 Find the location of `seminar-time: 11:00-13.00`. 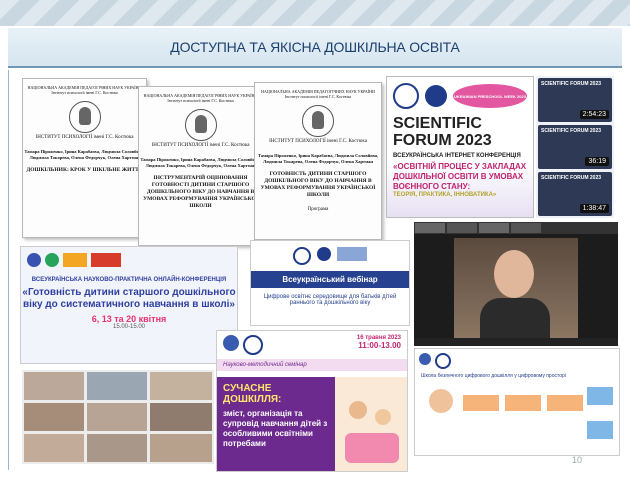

seminar-time: 11:00-13.00 is located at coordinates (379, 345).